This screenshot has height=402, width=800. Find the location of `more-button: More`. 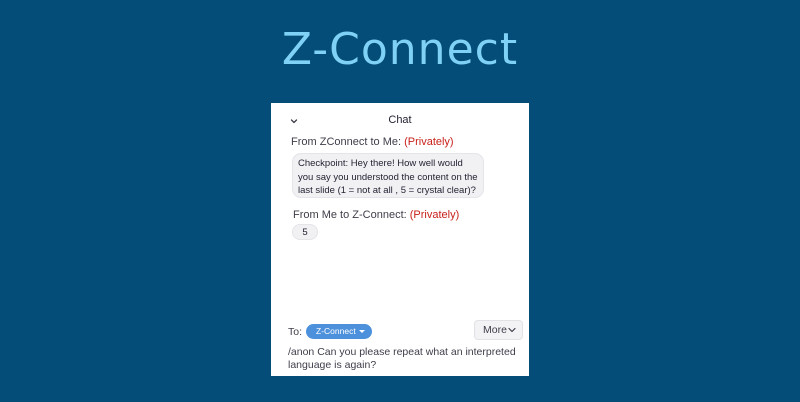

more-button: More is located at coordinates (498, 330).